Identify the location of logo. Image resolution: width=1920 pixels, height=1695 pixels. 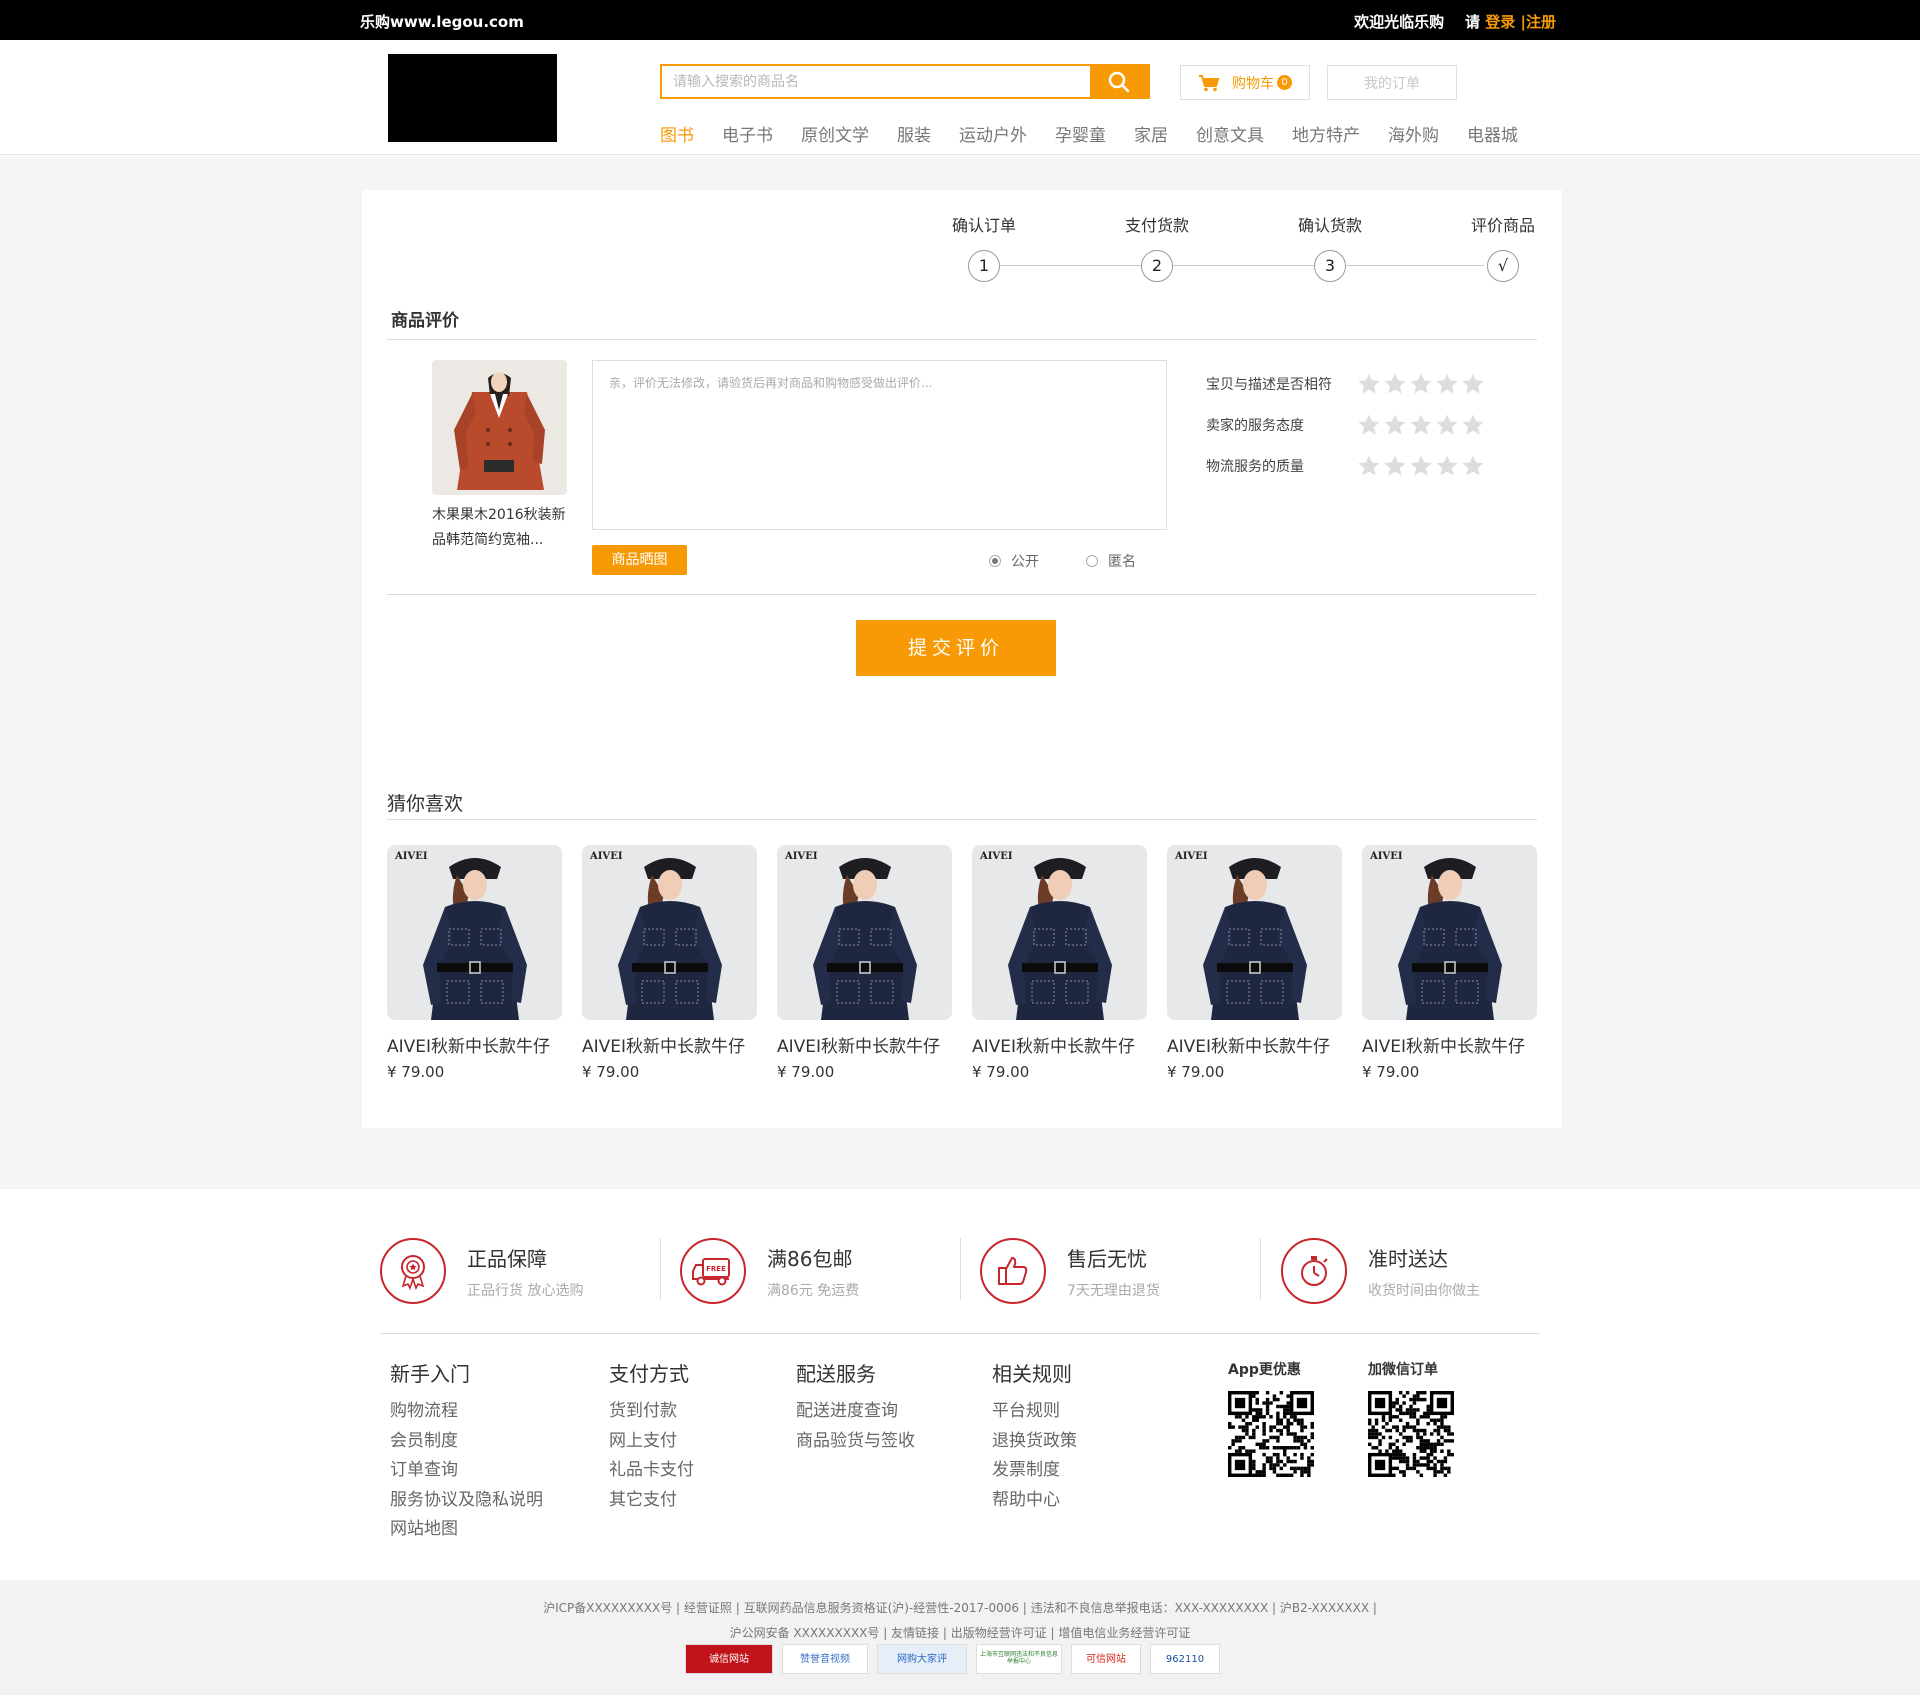
(472, 98).